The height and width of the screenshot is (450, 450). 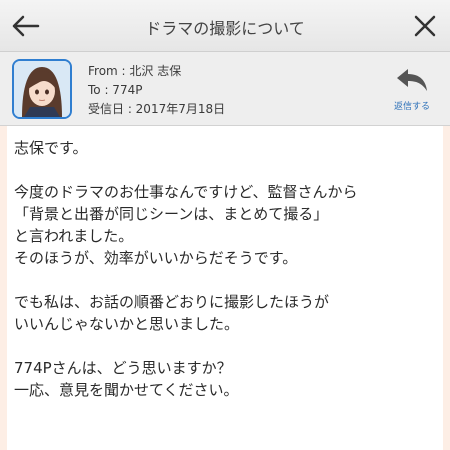 I want to click on back-button, so click(x=25, y=26).